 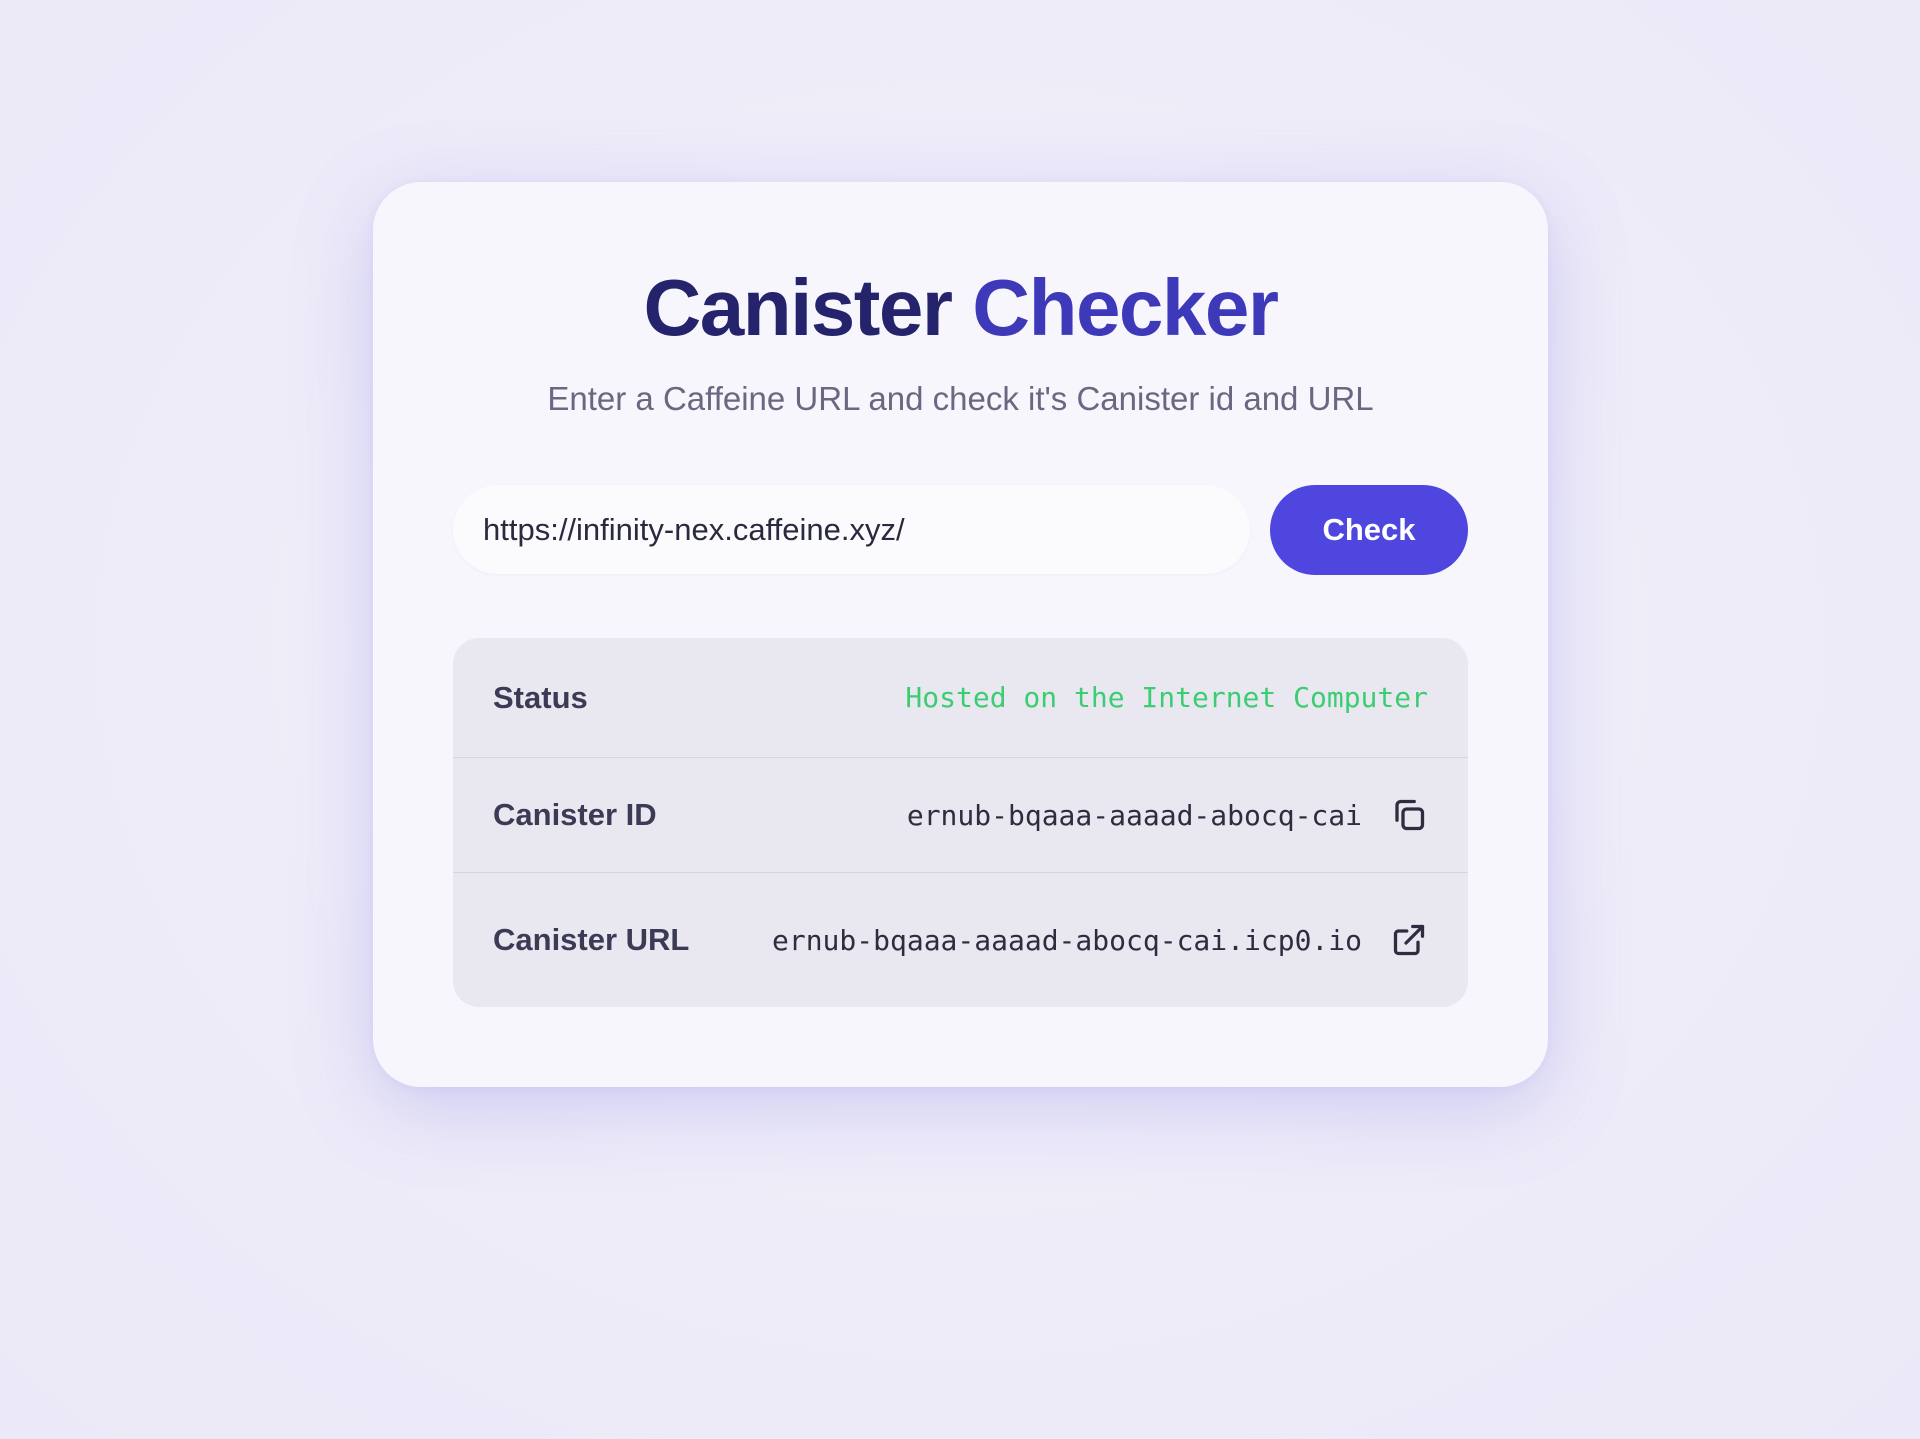 I want to click on canister-id-row: Canister ID ernub-bqaaa-aaaad-abocq-cai, so click(x=960, y=815).